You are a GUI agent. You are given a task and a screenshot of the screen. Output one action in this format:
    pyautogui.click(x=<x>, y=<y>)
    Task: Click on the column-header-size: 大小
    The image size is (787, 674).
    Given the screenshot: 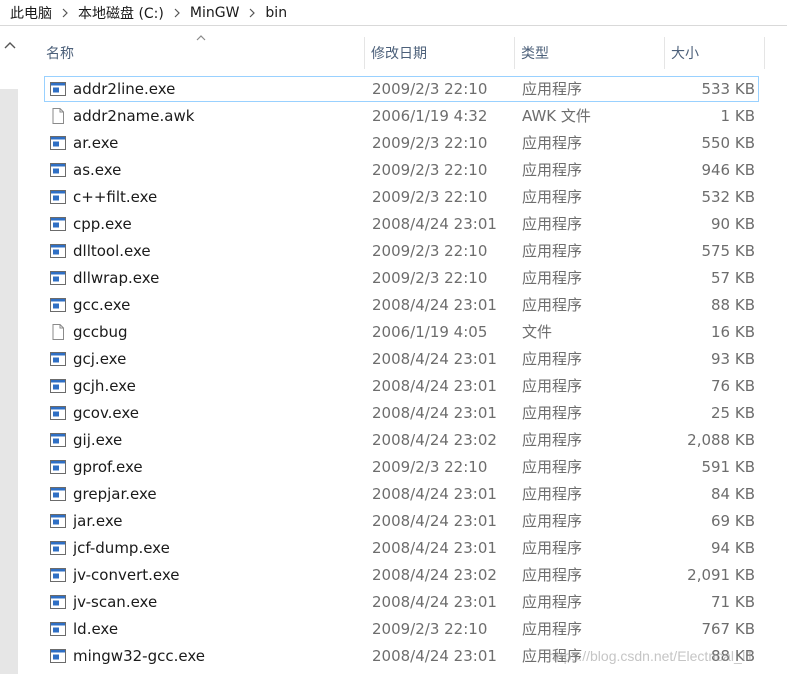 What is the action you would take?
    pyautogui.click(x=714, y=53)
    